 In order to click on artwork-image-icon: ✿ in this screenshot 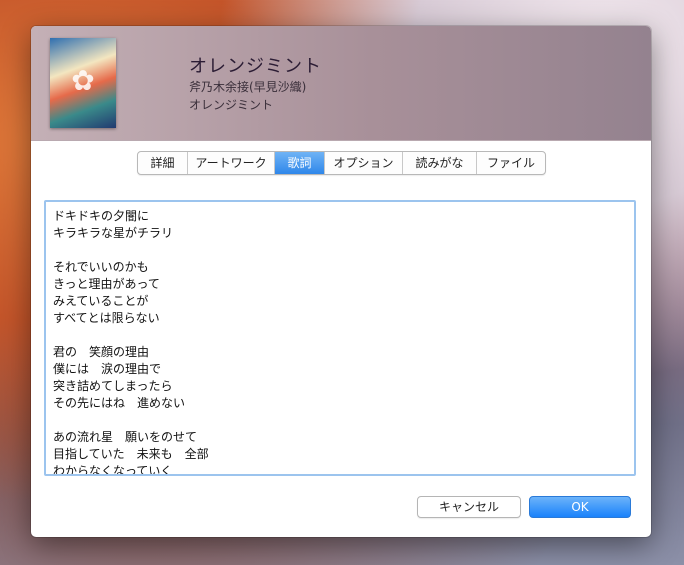, I will do `click(83, 80)`.